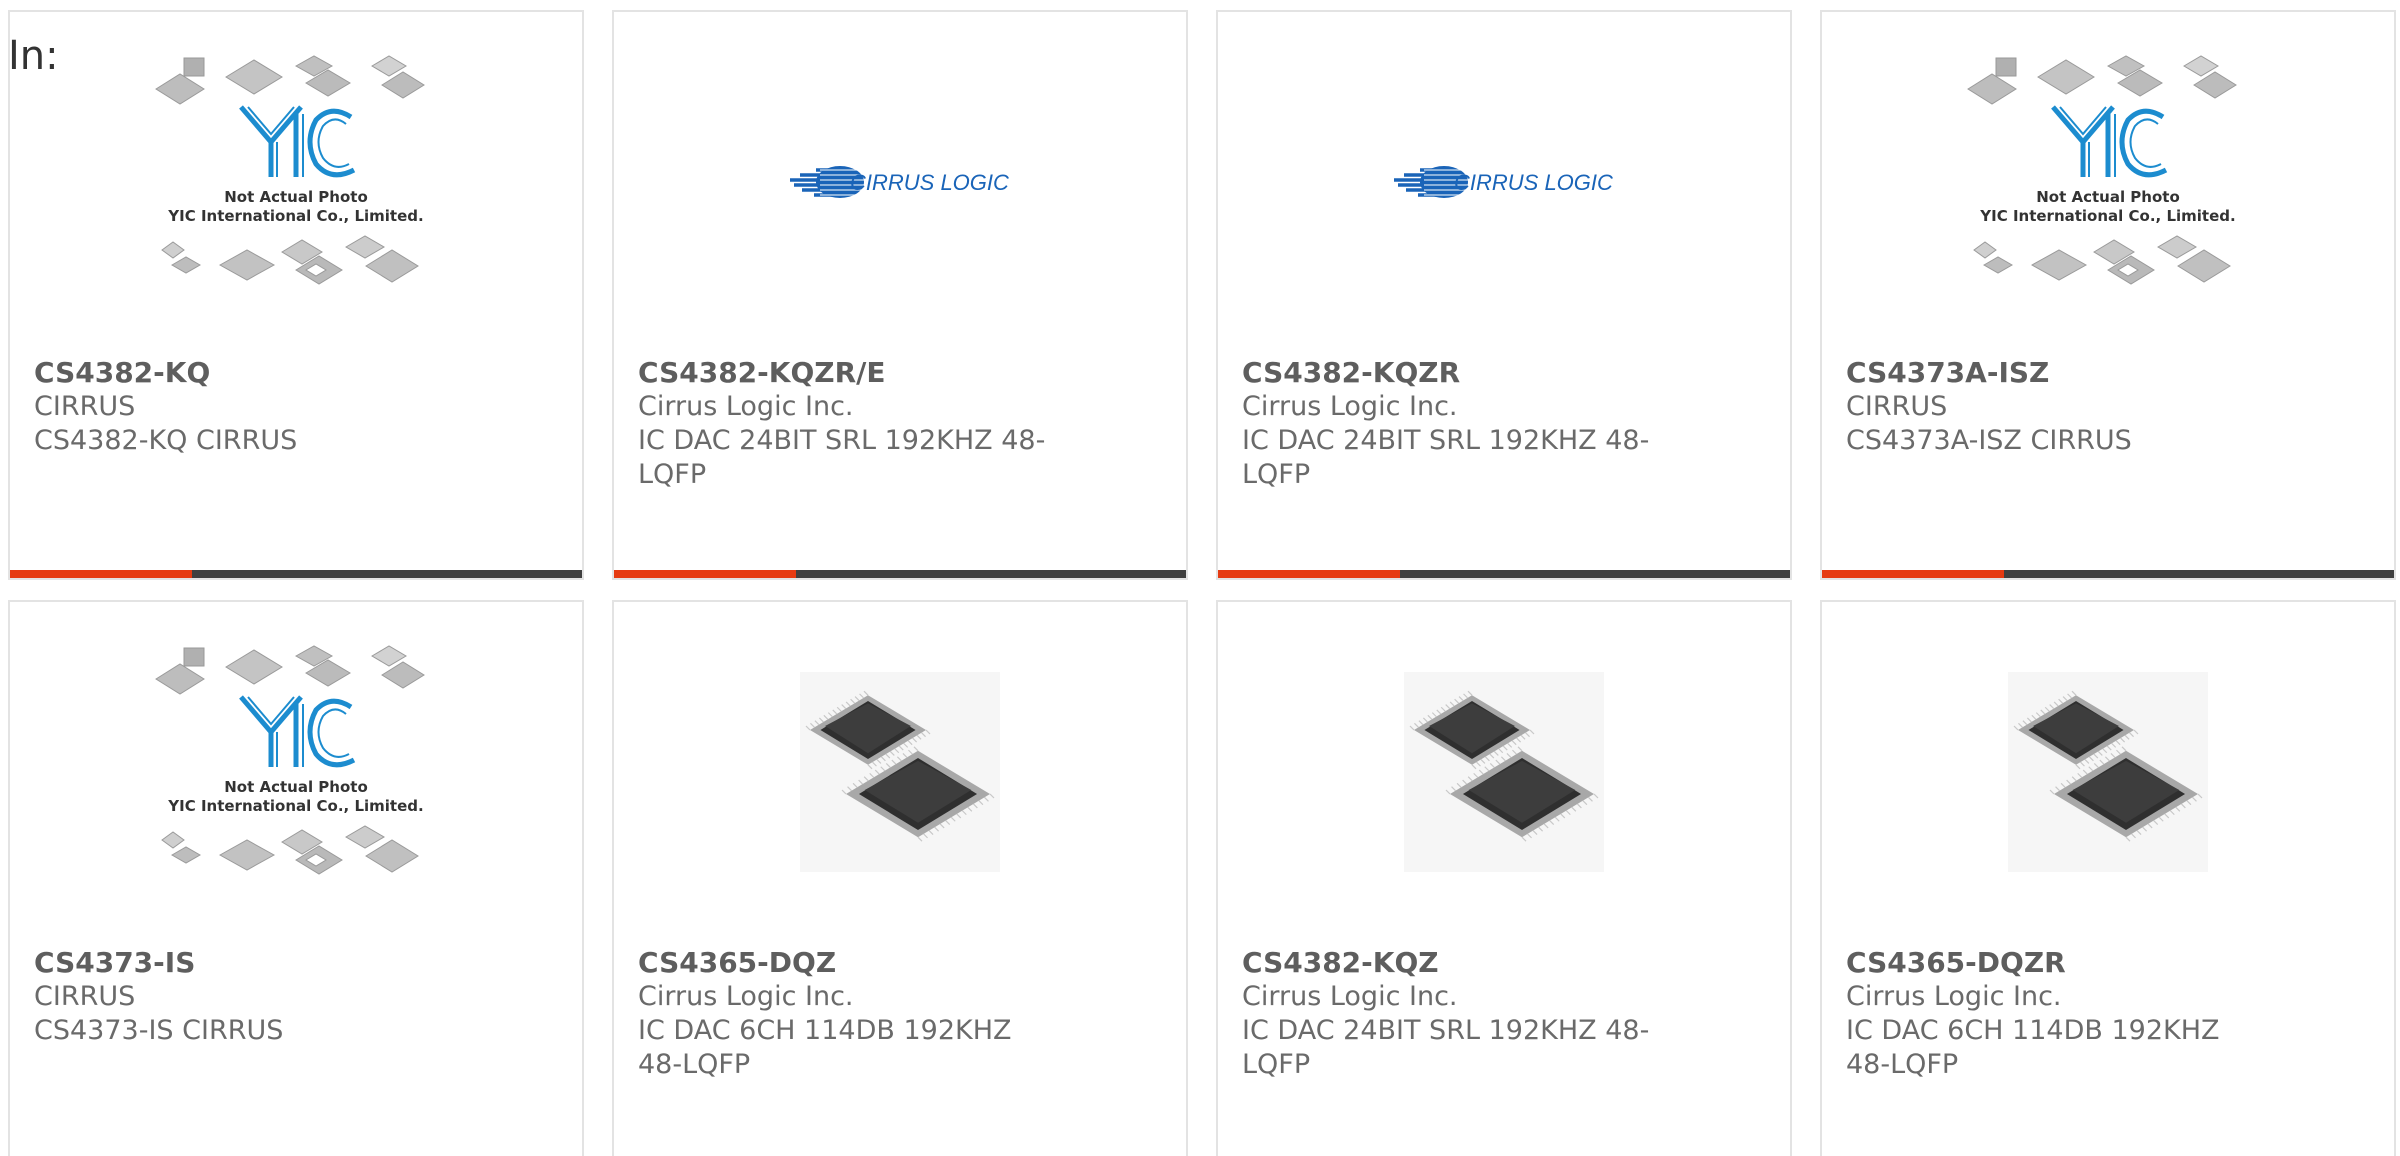  Describe the element at coordinates (159, 1030) in the screenshot. I see `product-description: CS4373-IS CIRRUS` at that location.